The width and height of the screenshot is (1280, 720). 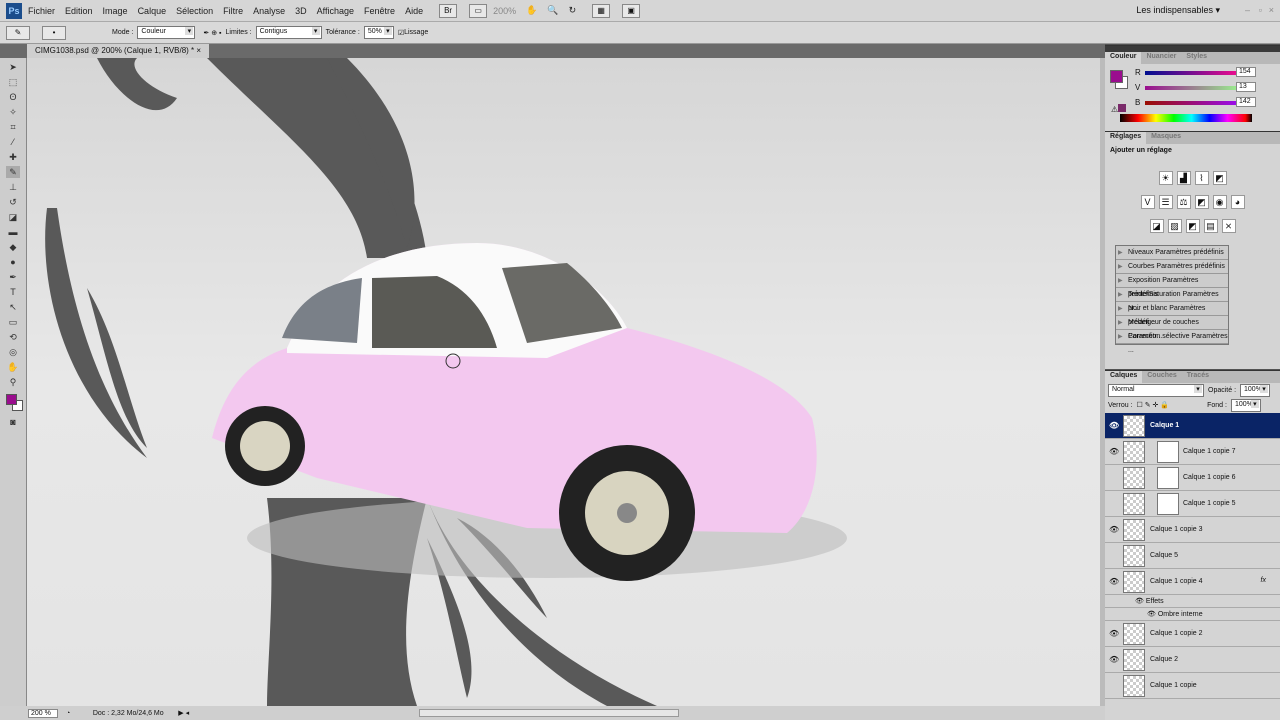 What do you see at coordinates (1172, 286) in the screenshot?
I see `preset-item: Exposition Paramètres prédéfinis` at bounding box center [1172, 286].